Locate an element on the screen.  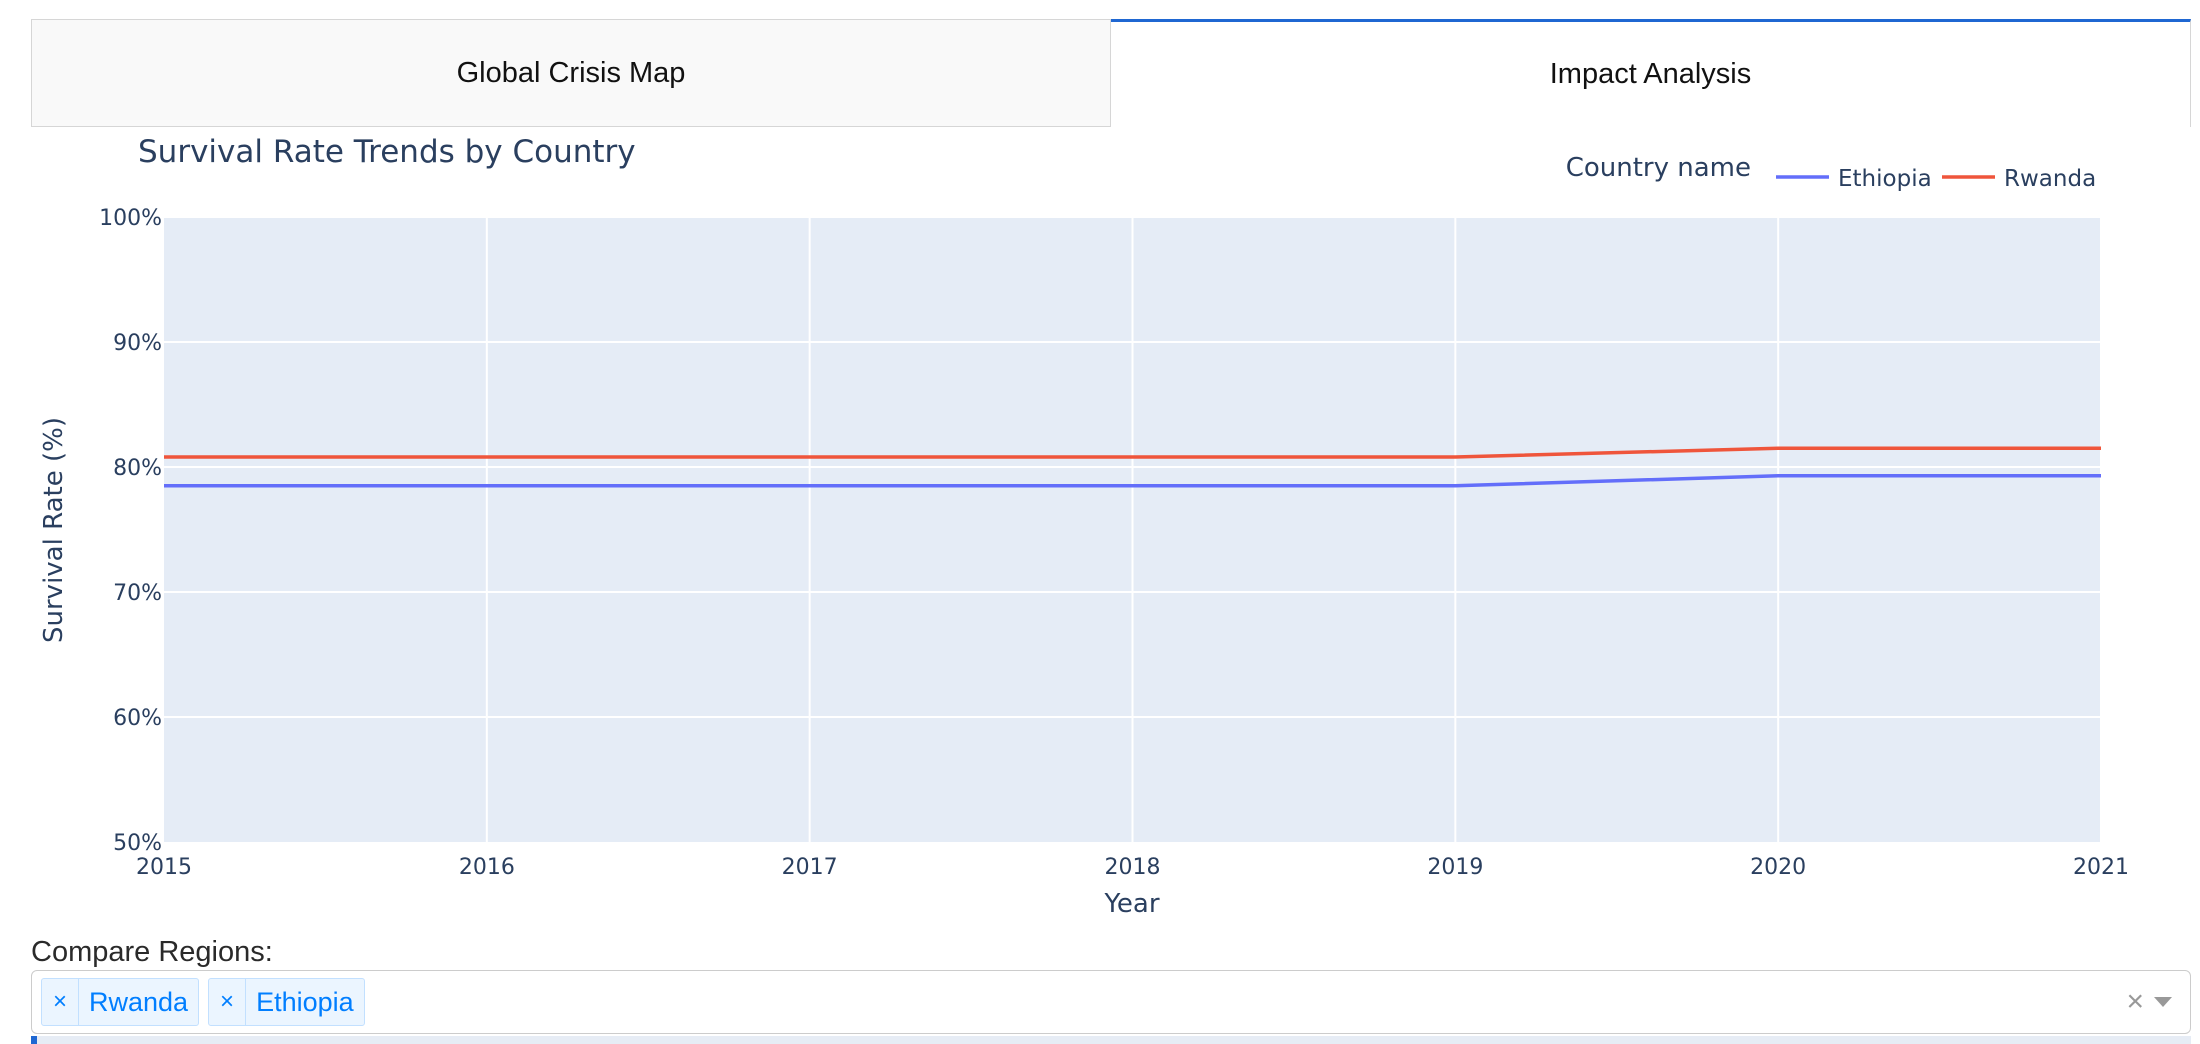
y-tick-label: 90% is located at coordinates (137, 343).